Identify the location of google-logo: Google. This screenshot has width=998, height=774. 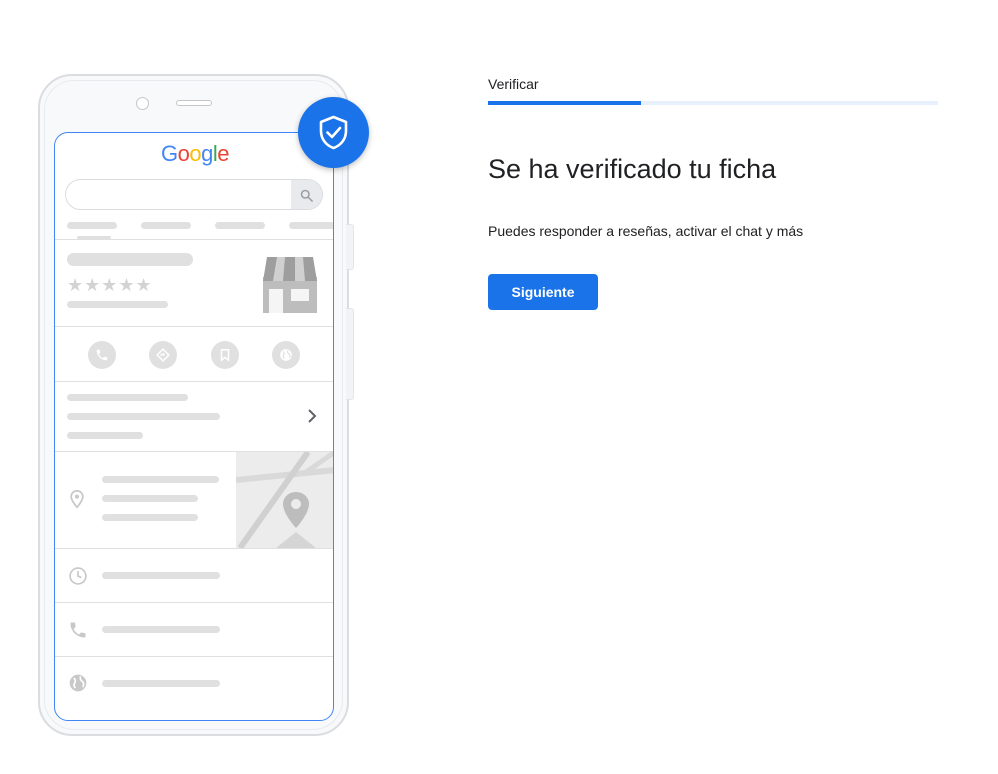
(194, 154).